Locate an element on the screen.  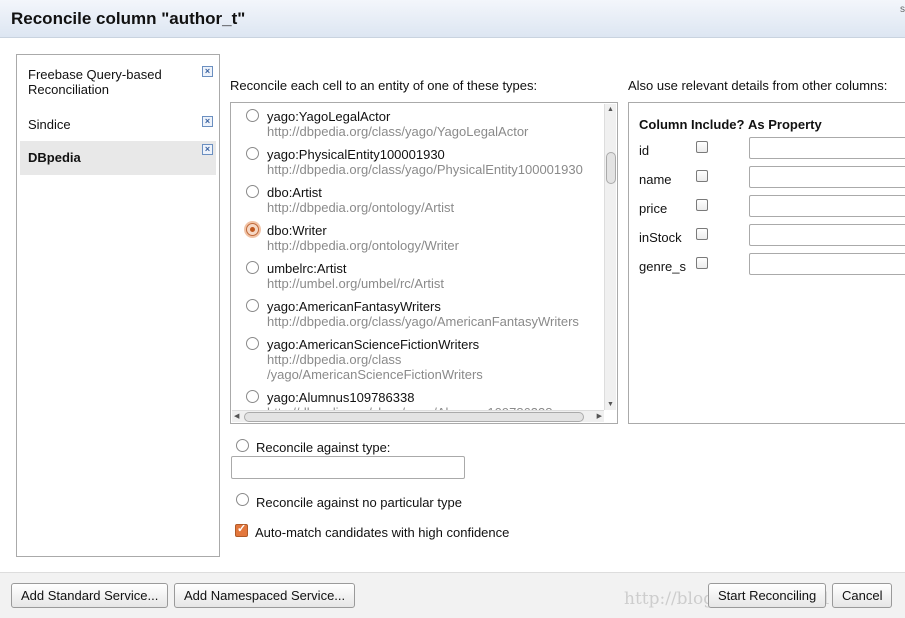
service-label: Sindice is located at coordinates (49, 124).